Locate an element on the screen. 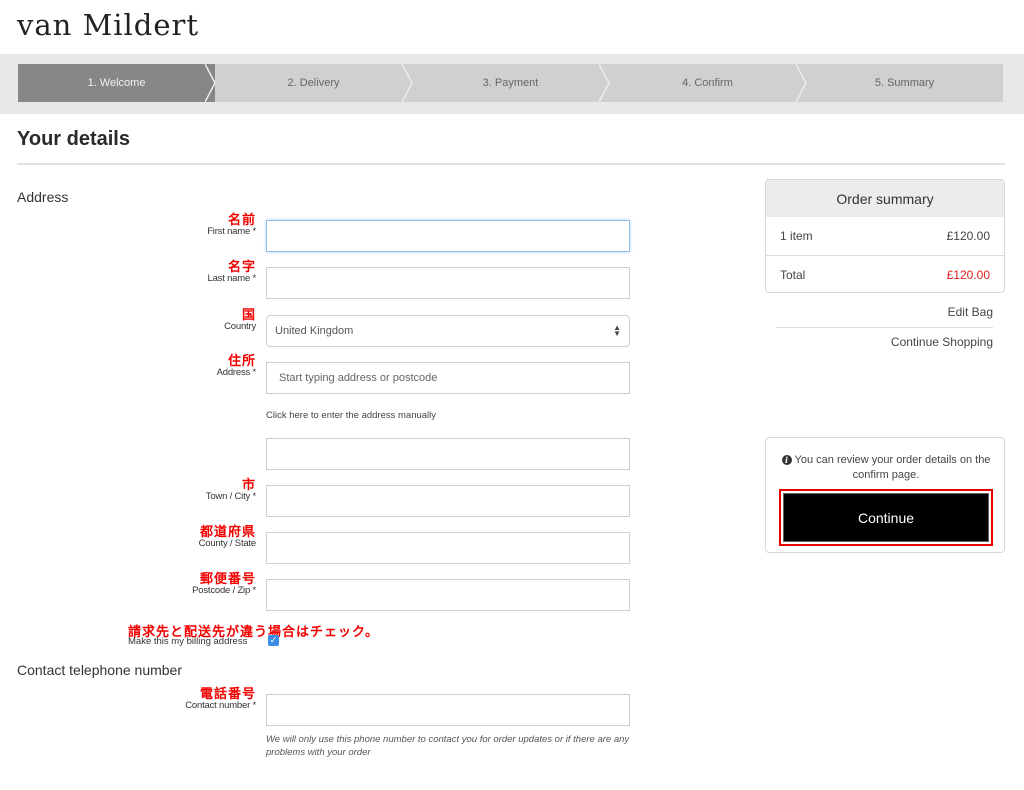  info-circle-icon: i is located at coordinates (786, 460).